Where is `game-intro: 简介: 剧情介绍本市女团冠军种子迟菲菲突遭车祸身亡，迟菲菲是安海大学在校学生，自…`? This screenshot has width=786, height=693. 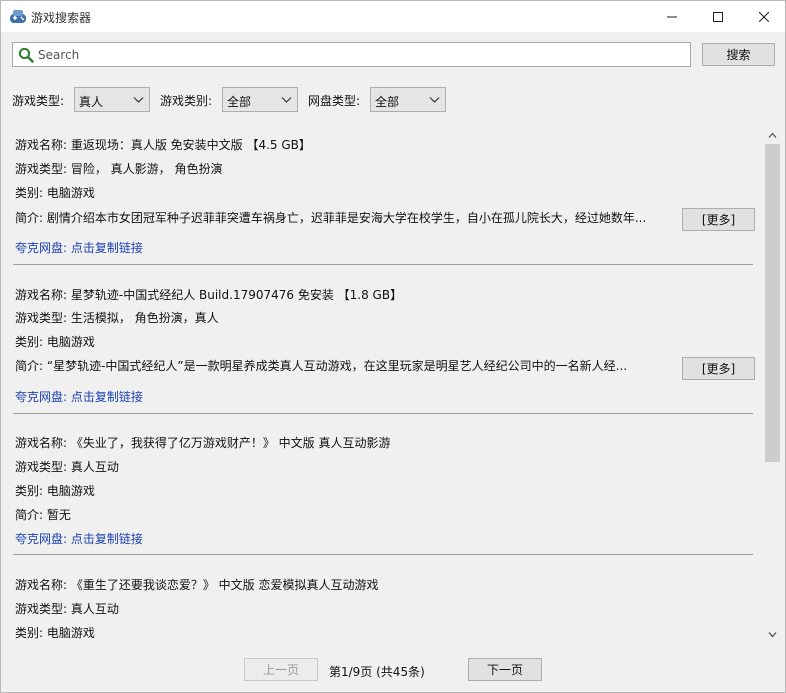
game-intro: 简介: 剧情介绍本市女团冠军种子迟菲菲突遭车祸身亡，迟菲菲是安海大学在校学生，自… is located at coordinates (331, 218).